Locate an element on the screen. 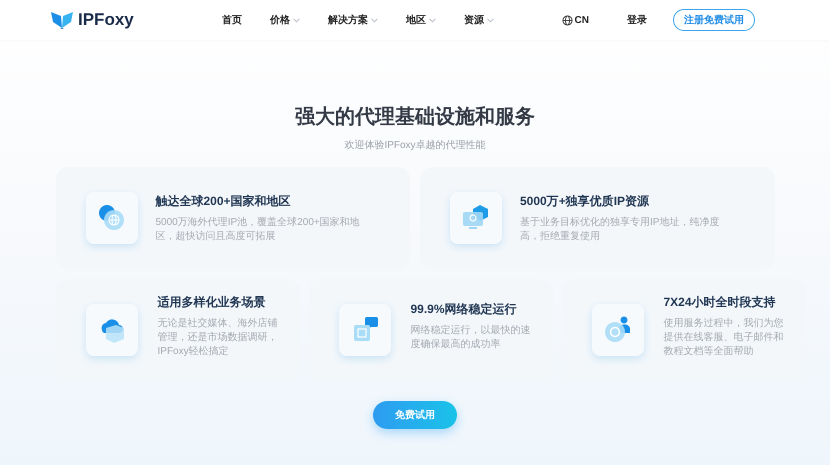 This screenshot has height=465, width=830. globe-icon is located at coordinates (567, 20).